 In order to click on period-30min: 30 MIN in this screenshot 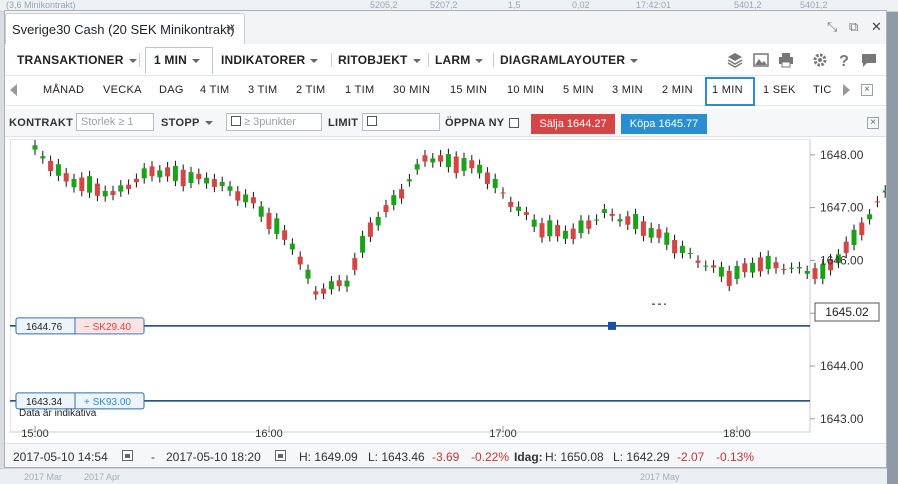, I will do `click(411, 90)`.